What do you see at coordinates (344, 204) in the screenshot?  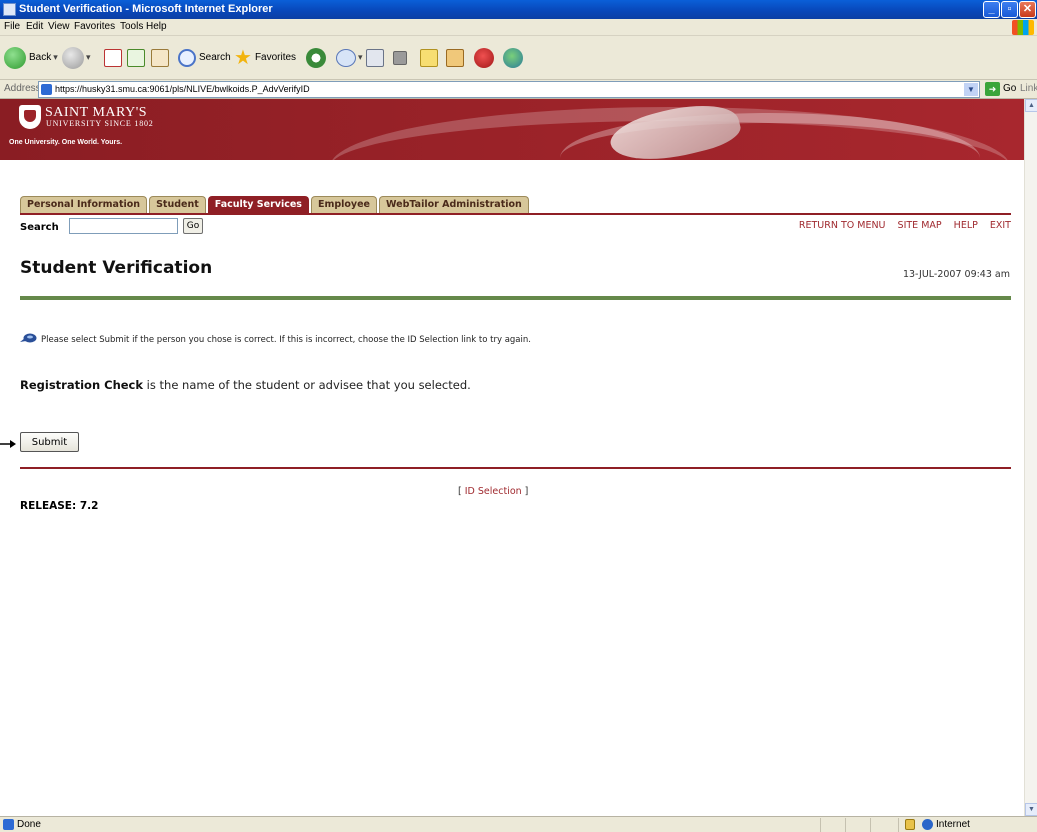 I see `tab-employee: Employee` at bounding box center [344, 204].